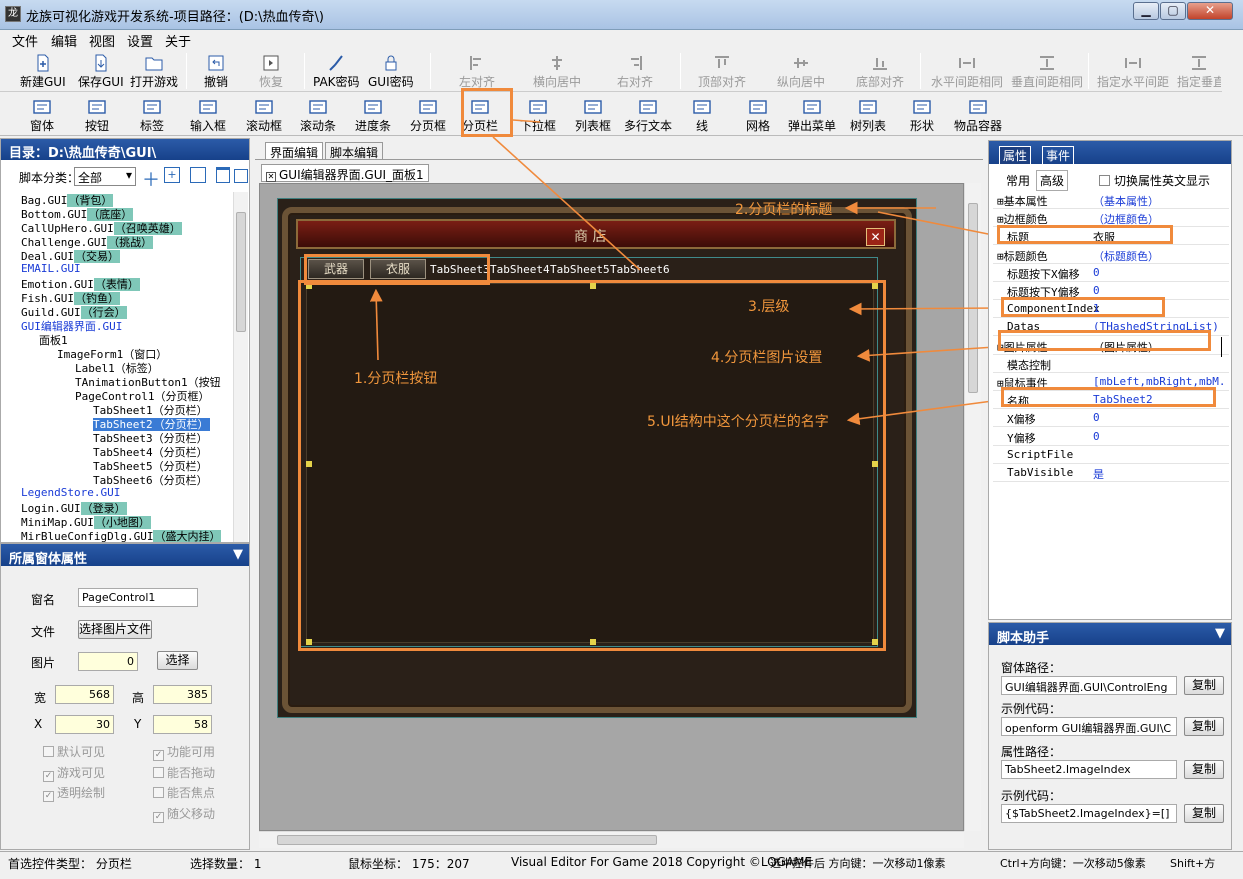  What do you see at coordinates (477, 72) in the screenshot?
I see `align-left-button: 左对齐` at bounding box center [477, 72].